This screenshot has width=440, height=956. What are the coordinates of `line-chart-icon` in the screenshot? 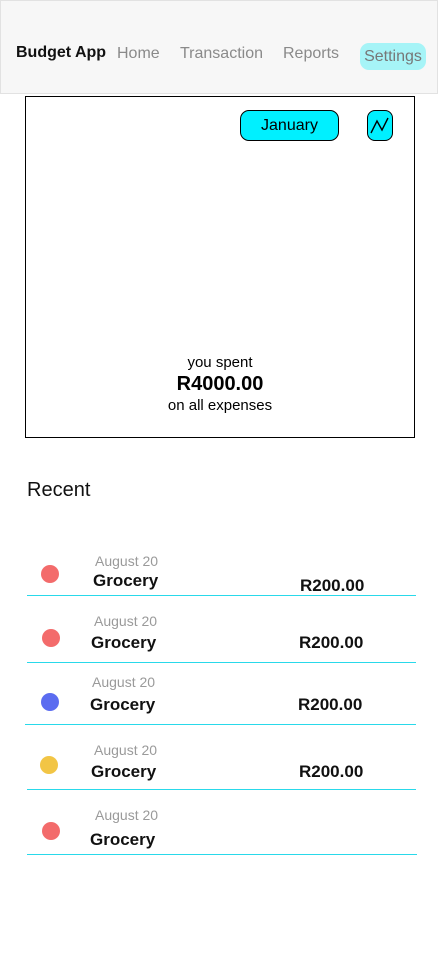 It's located at (379, 125).